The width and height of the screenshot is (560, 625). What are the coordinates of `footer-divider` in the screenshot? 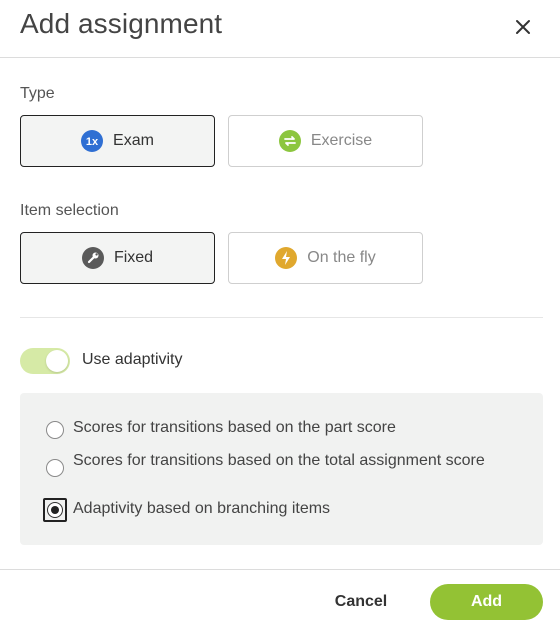 It's located at (280, 569).